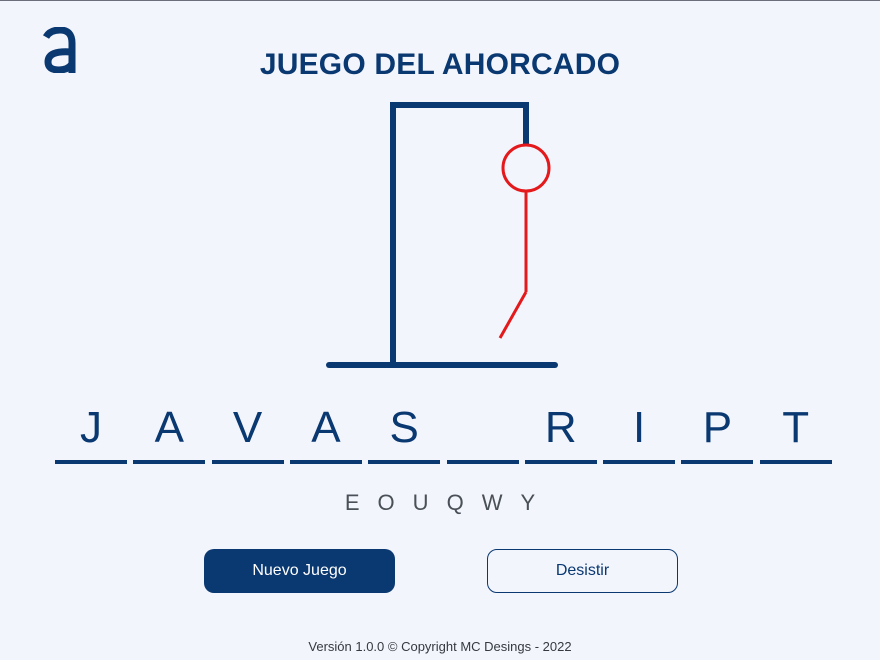 The image size is (880, 660). I want to click on letter-slot: T, so click(795, 432).